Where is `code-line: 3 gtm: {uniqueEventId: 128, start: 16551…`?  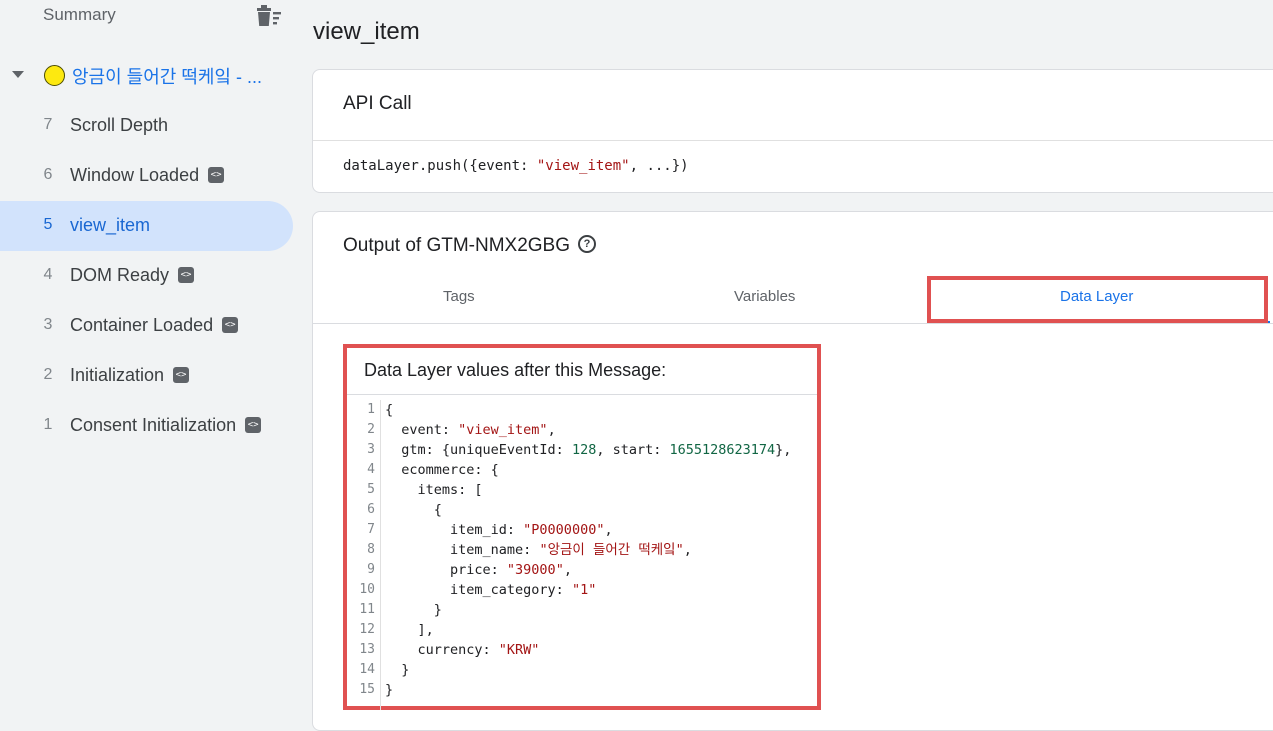 code-line: 3 gtm: {uniqueEventId: 128, start: 16551… is located at coordinates (582, 450).